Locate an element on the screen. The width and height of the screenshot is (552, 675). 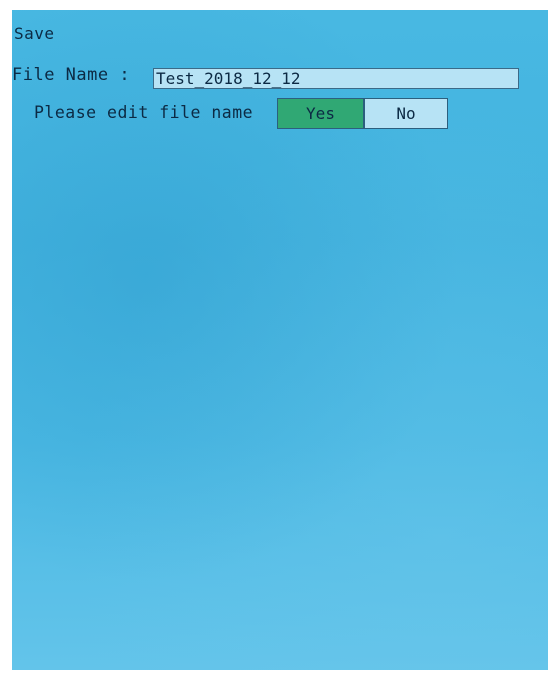
filename-label: File Name : is located at coordinates (71, 75).